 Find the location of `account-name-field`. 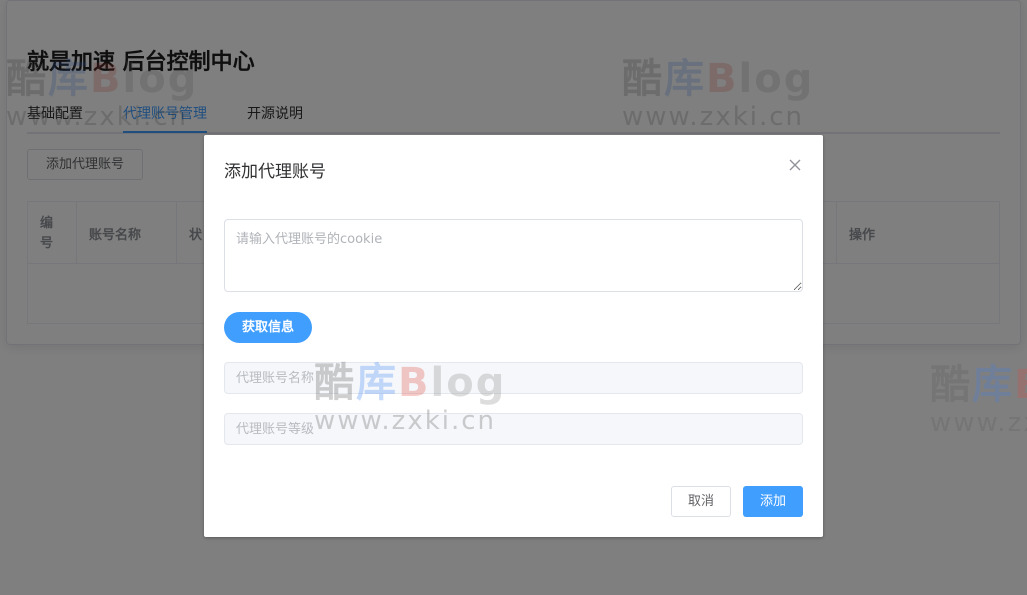

account-name-field is located at coordinates (513, 378).